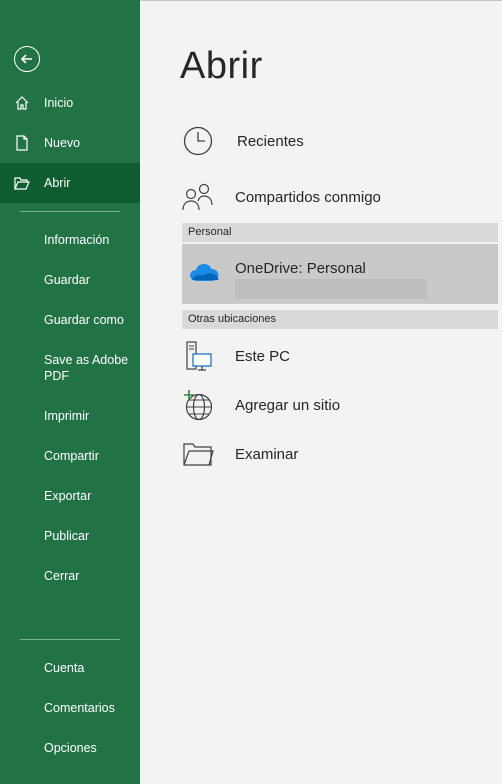 This screenshot has height=784, width=502. Describe the element at coordinates (340, 319) in the screenshot. I see `section-header-otras: Otras ubicaciones` at that location.